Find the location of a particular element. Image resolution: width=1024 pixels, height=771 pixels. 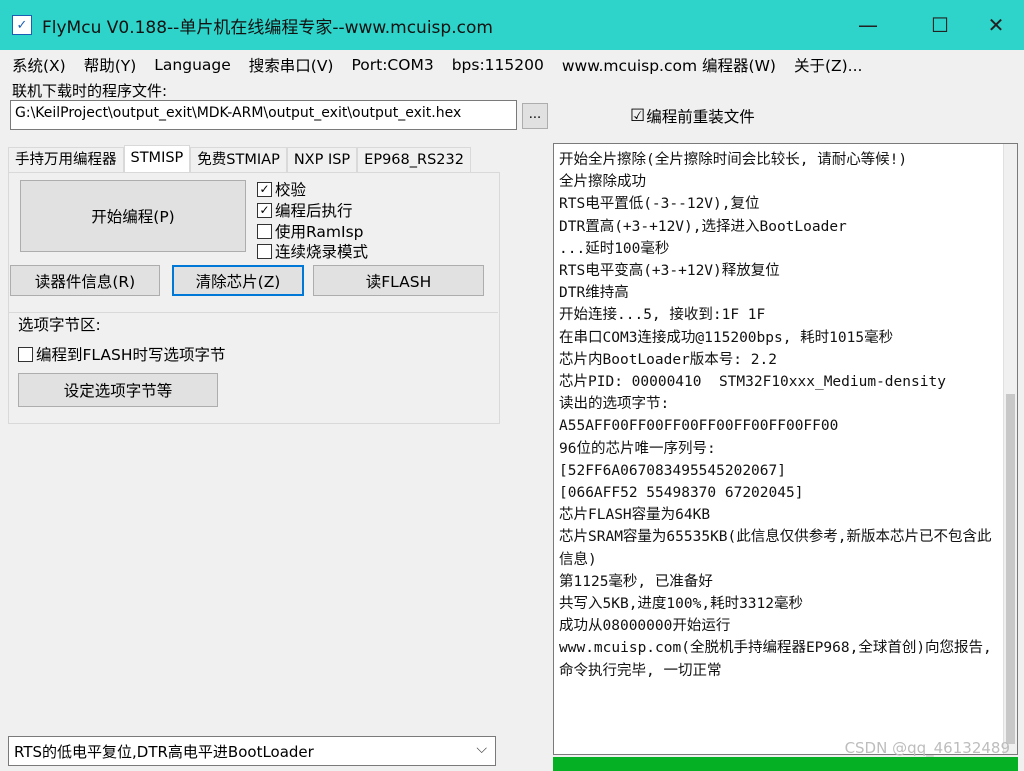

use-ramisp-checkbox: 使用RamIsp is located at coordinates (310, 231).